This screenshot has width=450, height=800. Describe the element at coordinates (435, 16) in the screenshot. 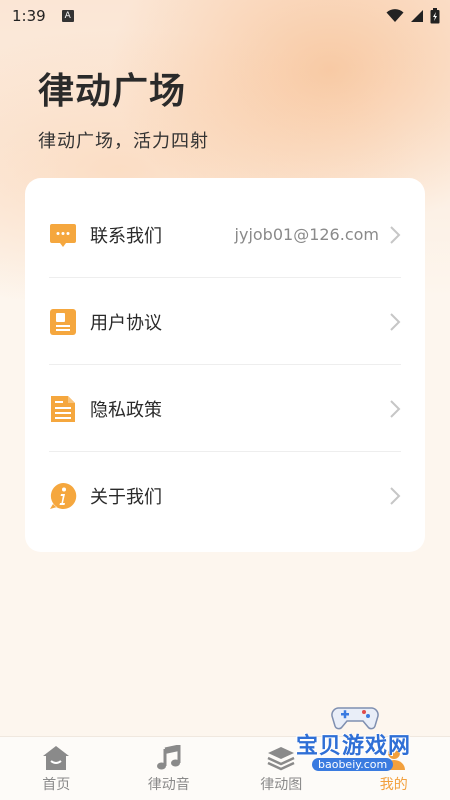

I see `battery-icon` at that location.